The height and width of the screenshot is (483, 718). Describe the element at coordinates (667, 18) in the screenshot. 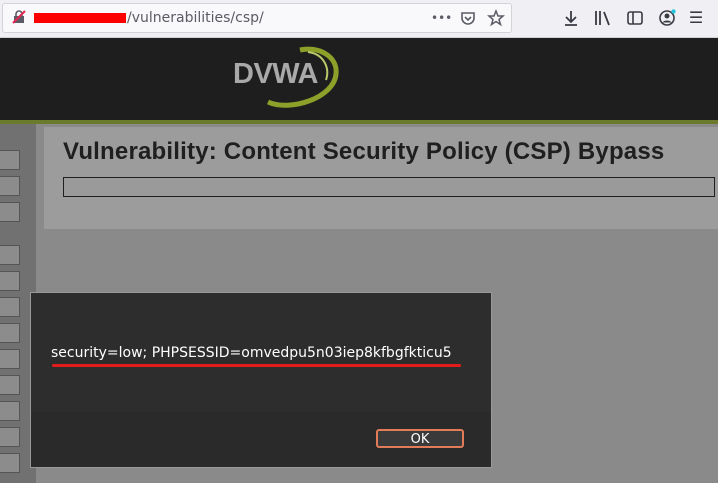

I see `account-icon` at that location.